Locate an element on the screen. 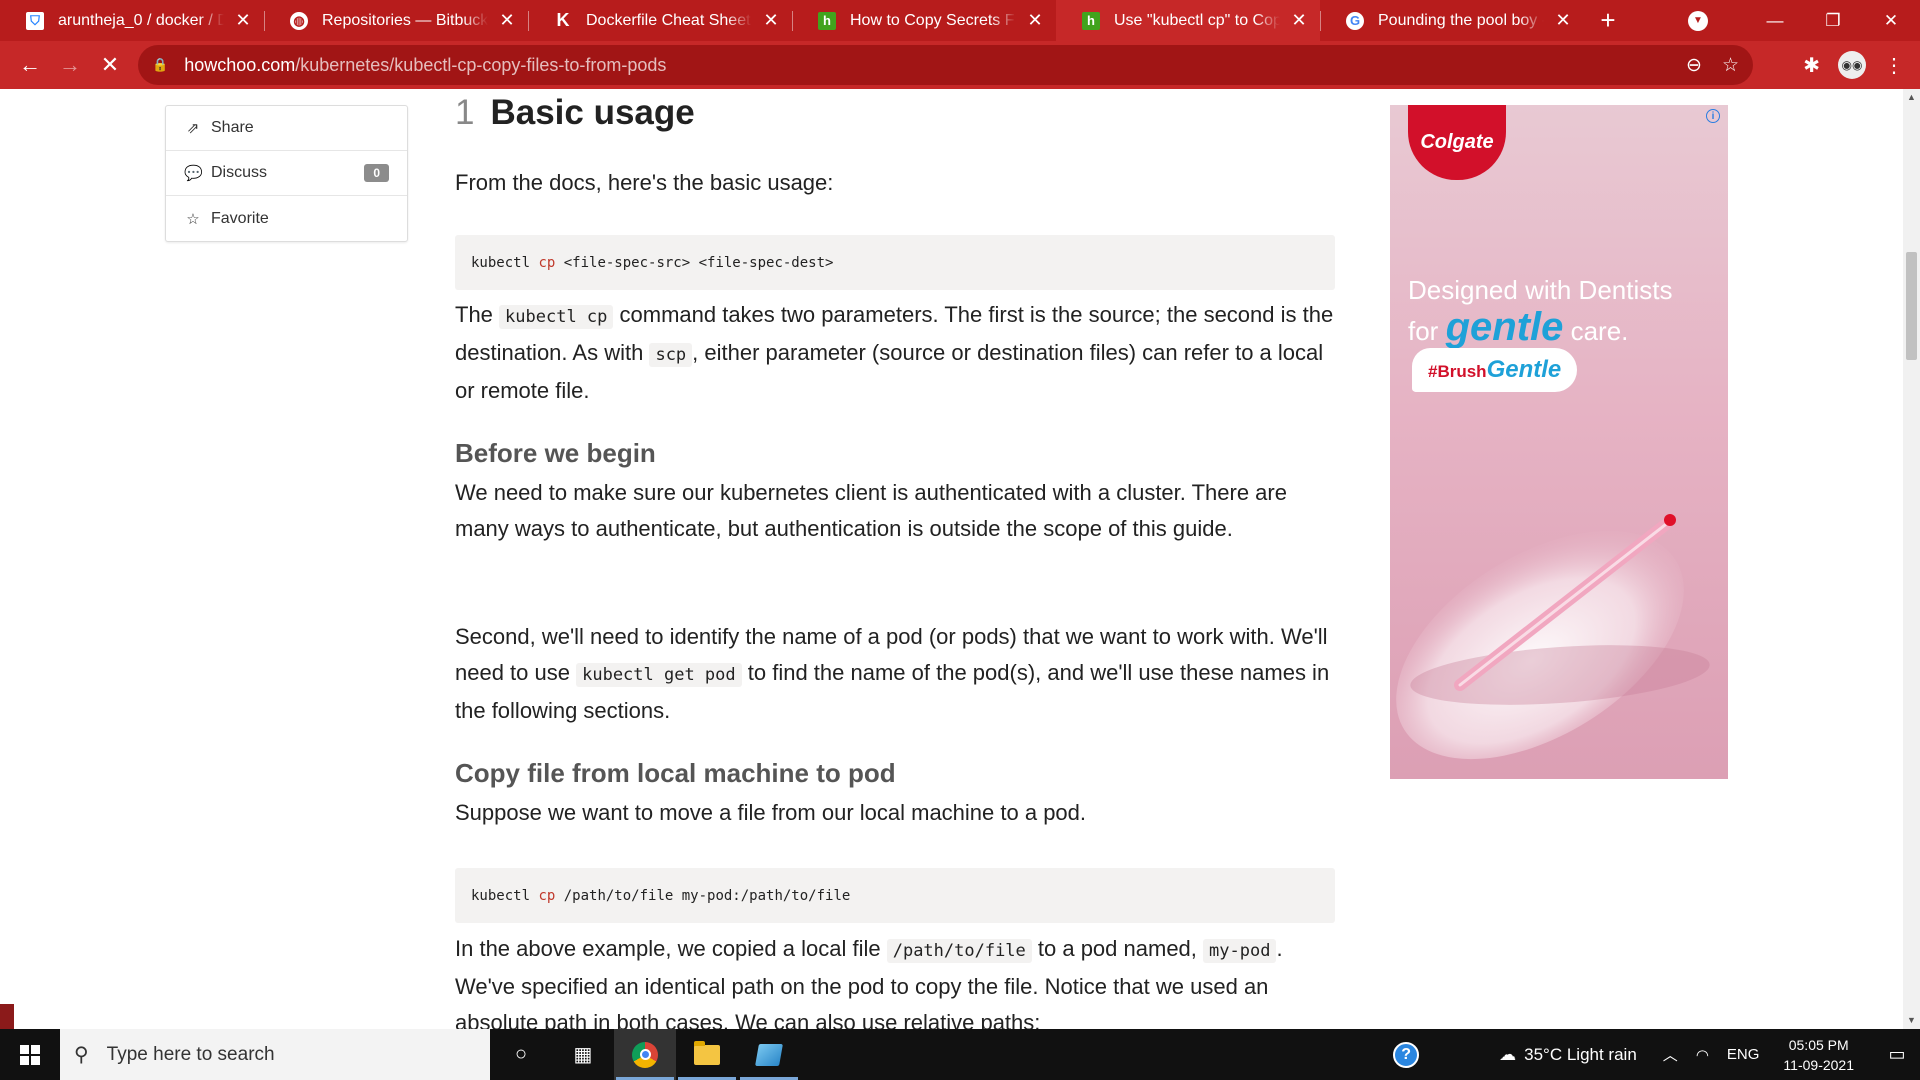  browser-tab-active: h Use "kubectl cp" to Copy Files ✕ is located at coordinates (1188, 20).